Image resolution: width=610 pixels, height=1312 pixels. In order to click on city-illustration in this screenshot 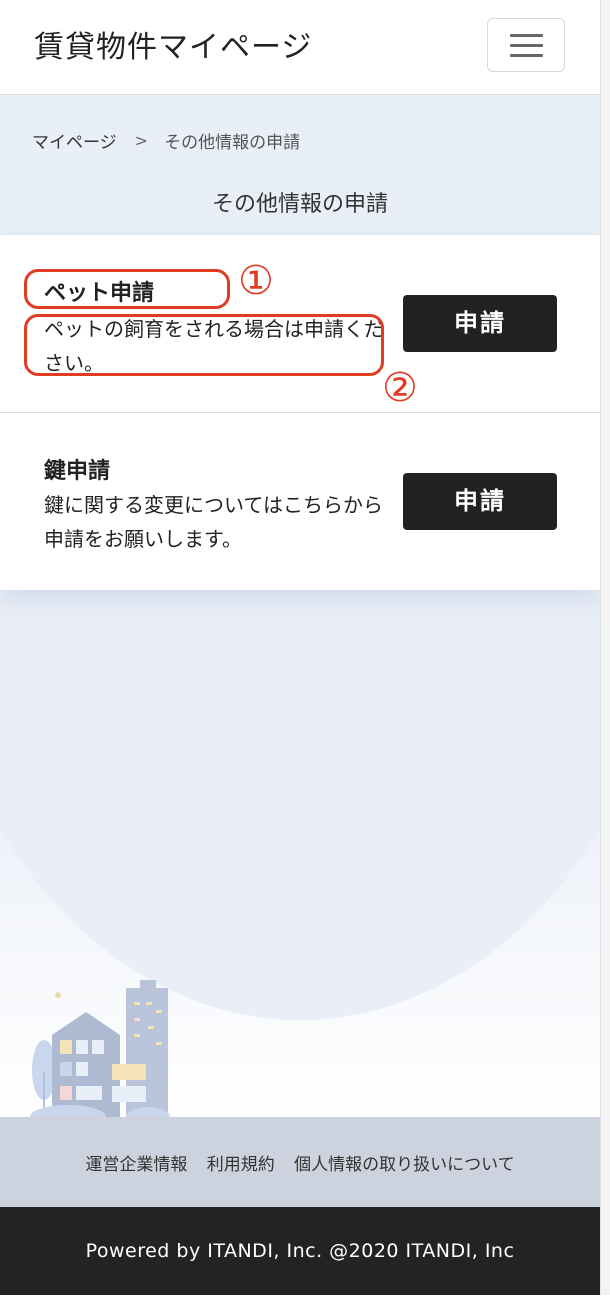, I will do `click(100, 1048)`.